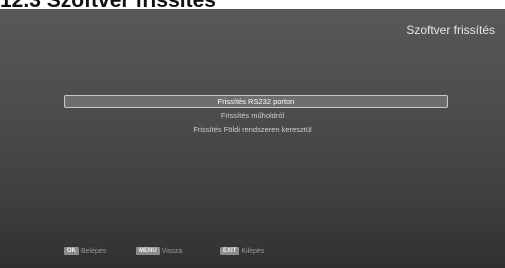 The height and width of the screenshot is (268, 505). Describe the element at coordinates (71, 251) in the screenshot. I see `ok-key-icon: OK` at that location.